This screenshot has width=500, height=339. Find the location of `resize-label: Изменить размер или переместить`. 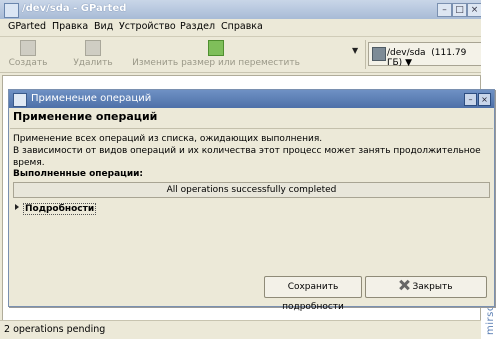

resize-label: Изменить размер или переместить is located at coordinates (216, 63).